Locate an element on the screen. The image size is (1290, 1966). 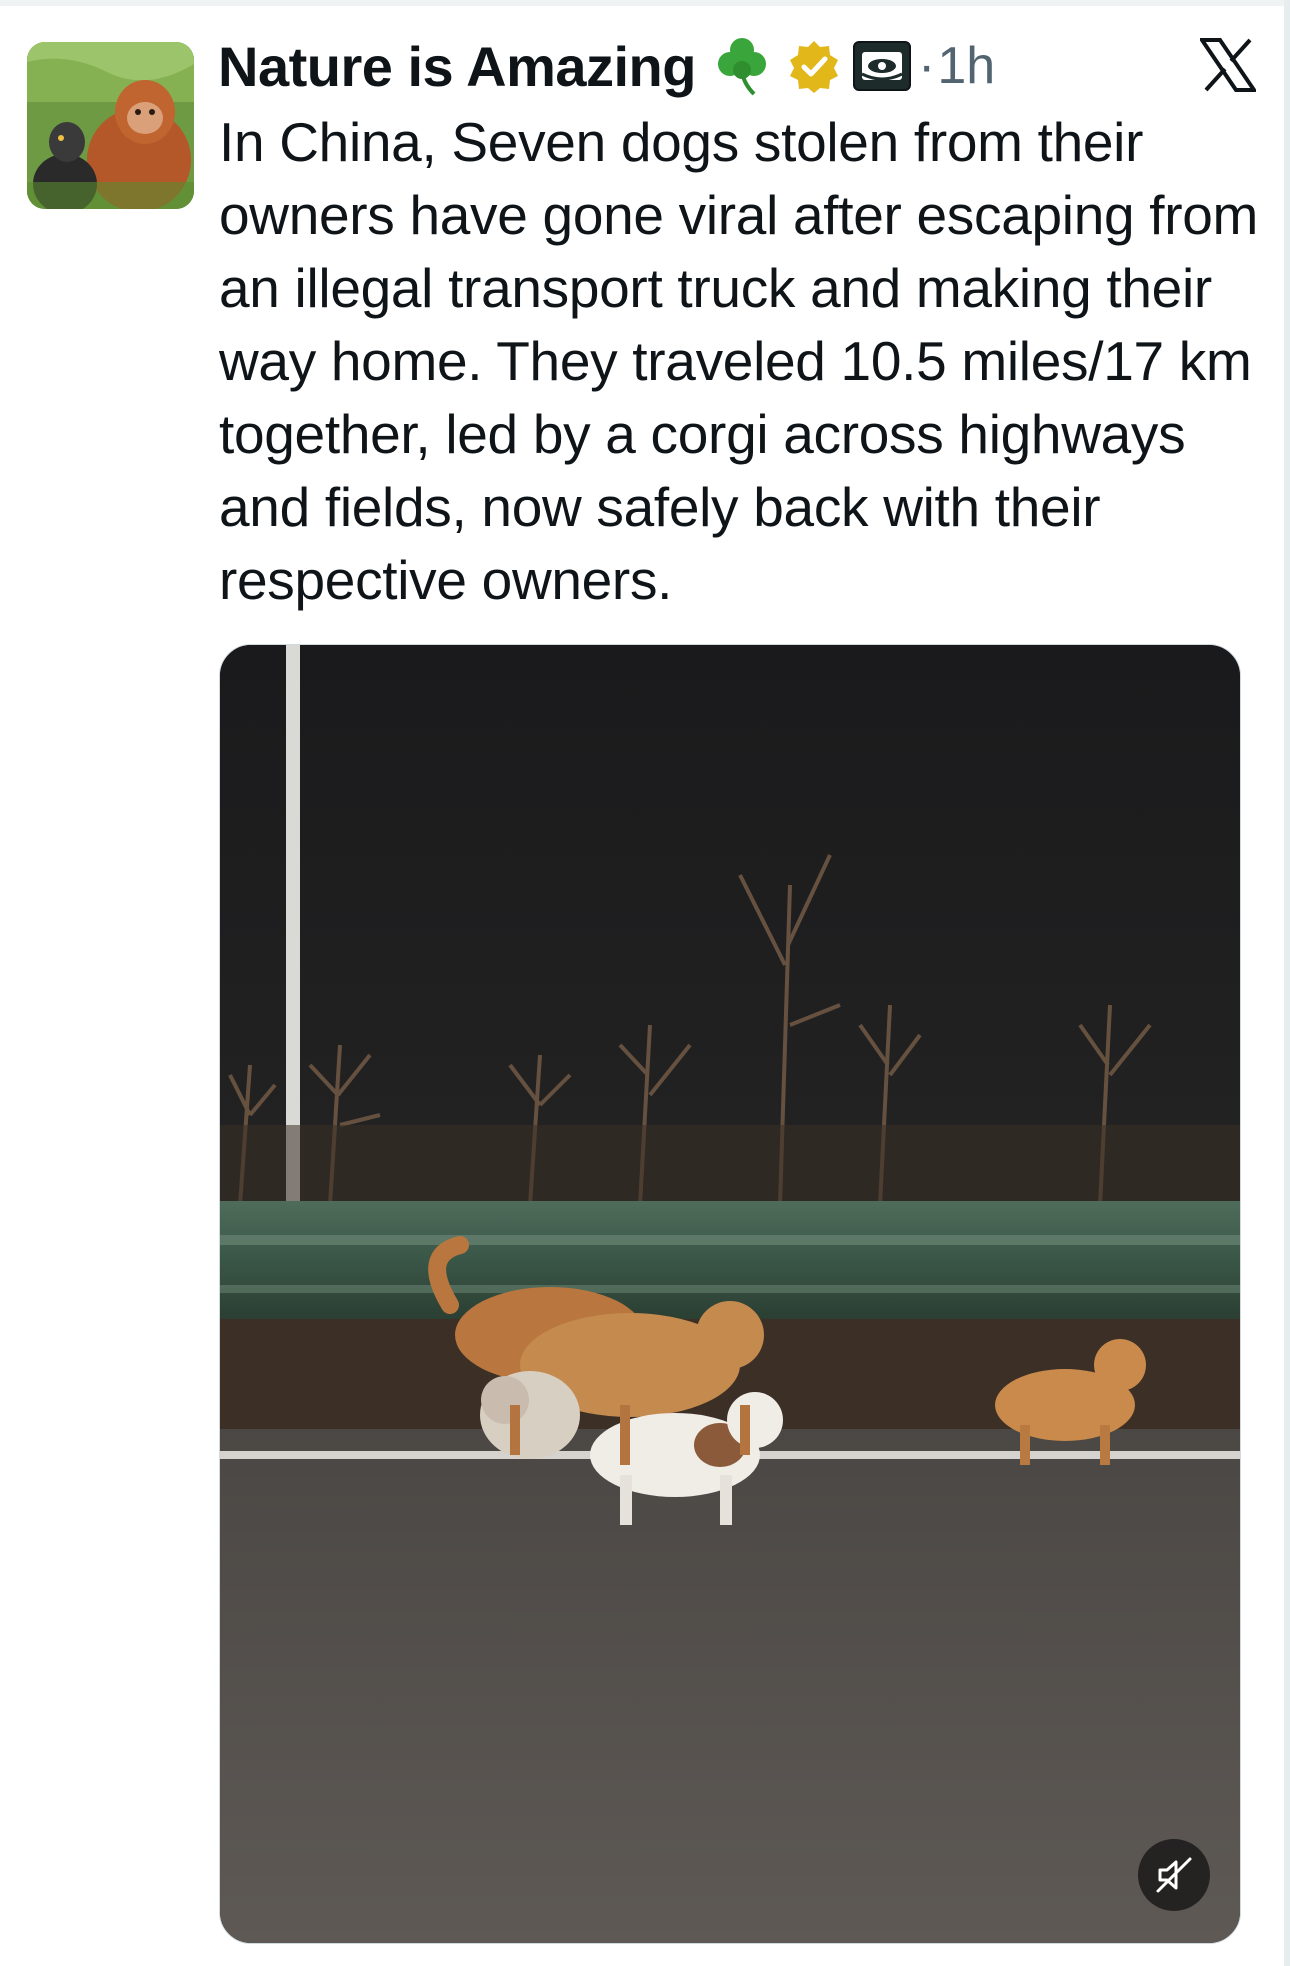
affiliate-badge-icon is located at coordinates (882, 66).